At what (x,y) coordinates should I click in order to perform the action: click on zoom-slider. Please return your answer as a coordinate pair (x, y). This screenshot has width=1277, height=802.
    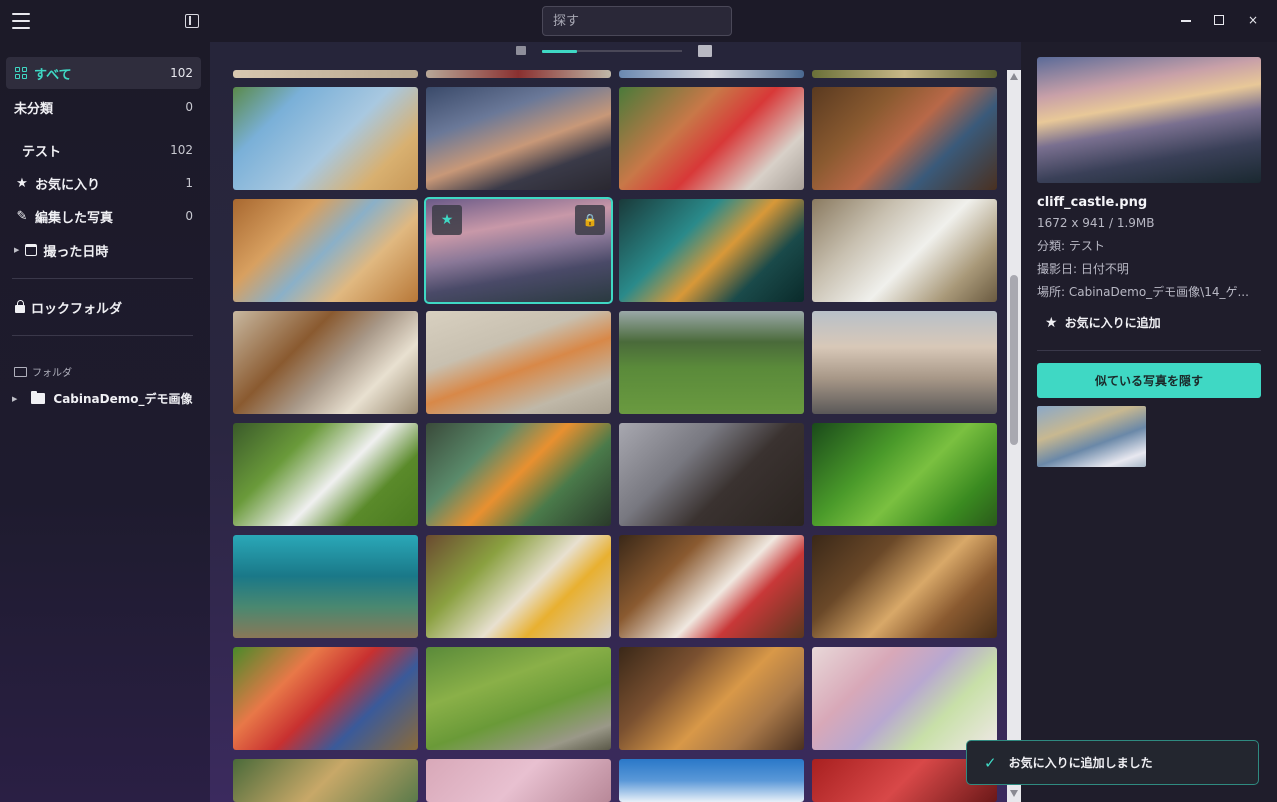
    Looking at the image, I should click on (612, 51).